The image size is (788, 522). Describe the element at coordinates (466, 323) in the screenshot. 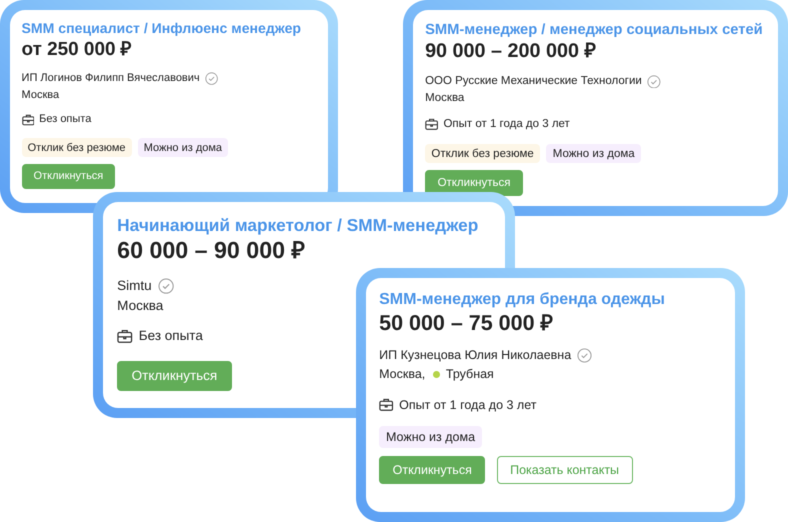

I see `salary: 50 000 – 75 000 ₽` at that location.